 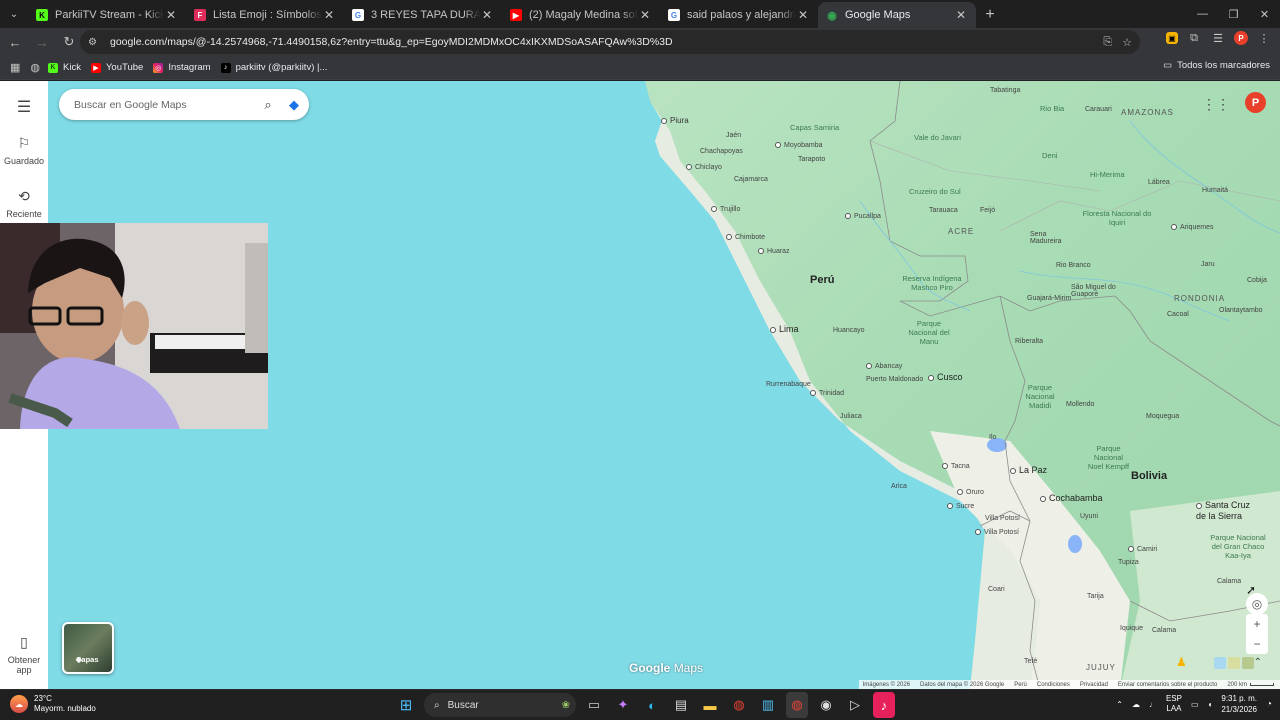 I want to click on media-player-icon: ▷, so click(x=855, y=705).